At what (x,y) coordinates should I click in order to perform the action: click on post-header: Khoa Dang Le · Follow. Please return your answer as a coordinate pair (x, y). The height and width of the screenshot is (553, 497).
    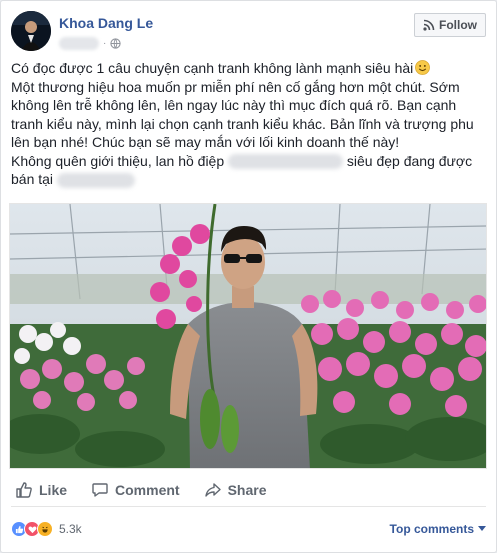
    Looking at the image, I should click on (248, 32).